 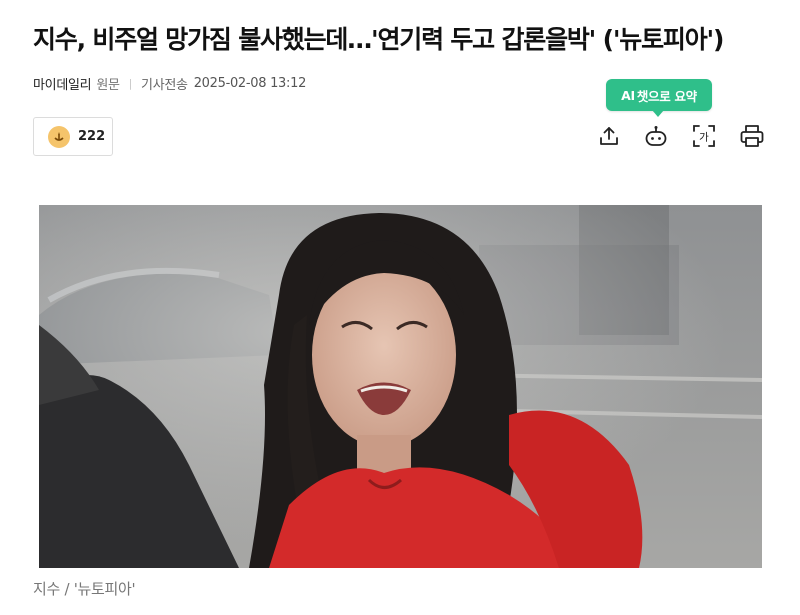 I want to click on ai-badge-caret, so click(x=658, y=113).